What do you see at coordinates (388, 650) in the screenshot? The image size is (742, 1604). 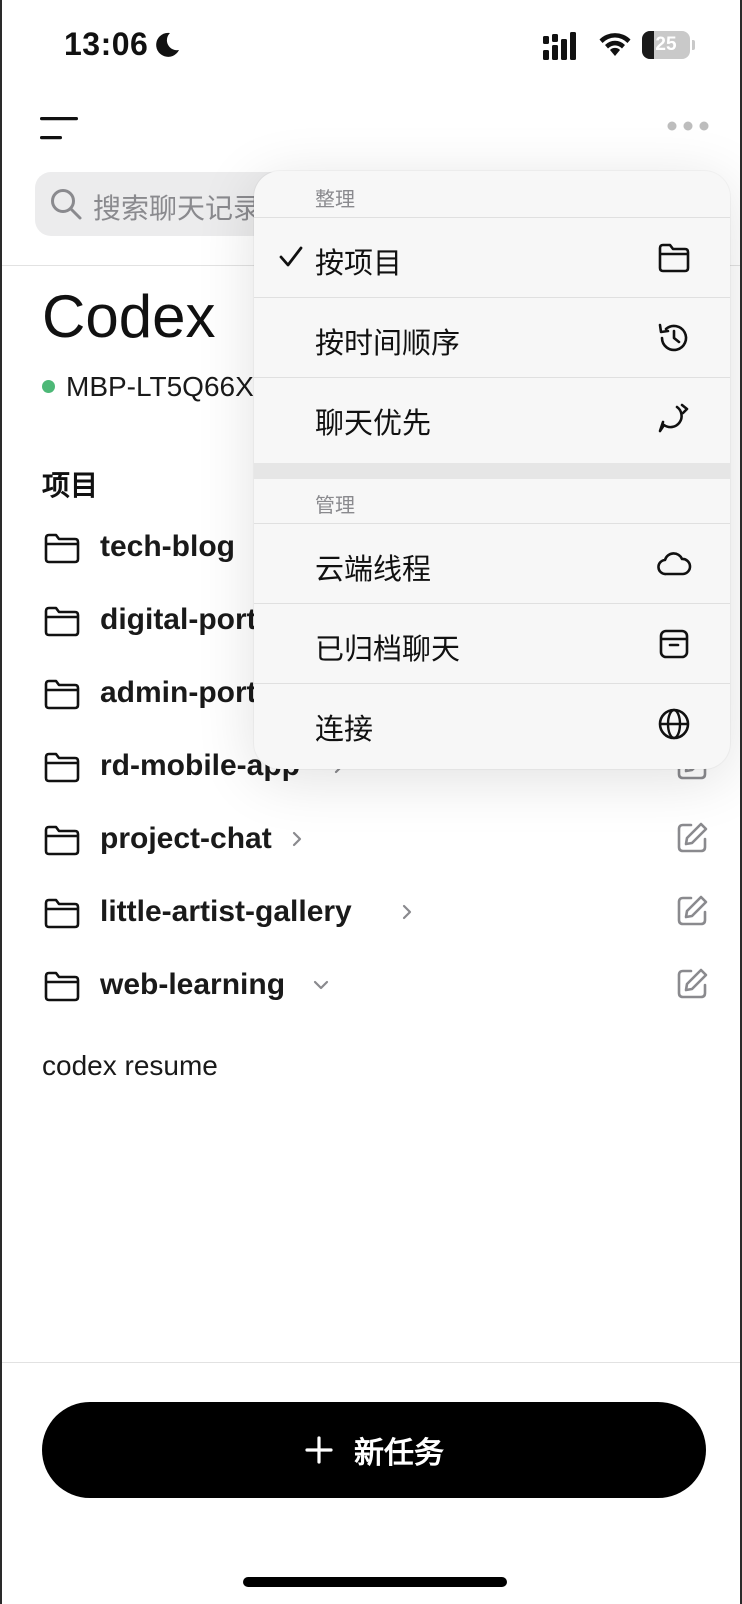 I see `menu-label-archived-chats: 已归档聊天` at bounding box center [388, 650].